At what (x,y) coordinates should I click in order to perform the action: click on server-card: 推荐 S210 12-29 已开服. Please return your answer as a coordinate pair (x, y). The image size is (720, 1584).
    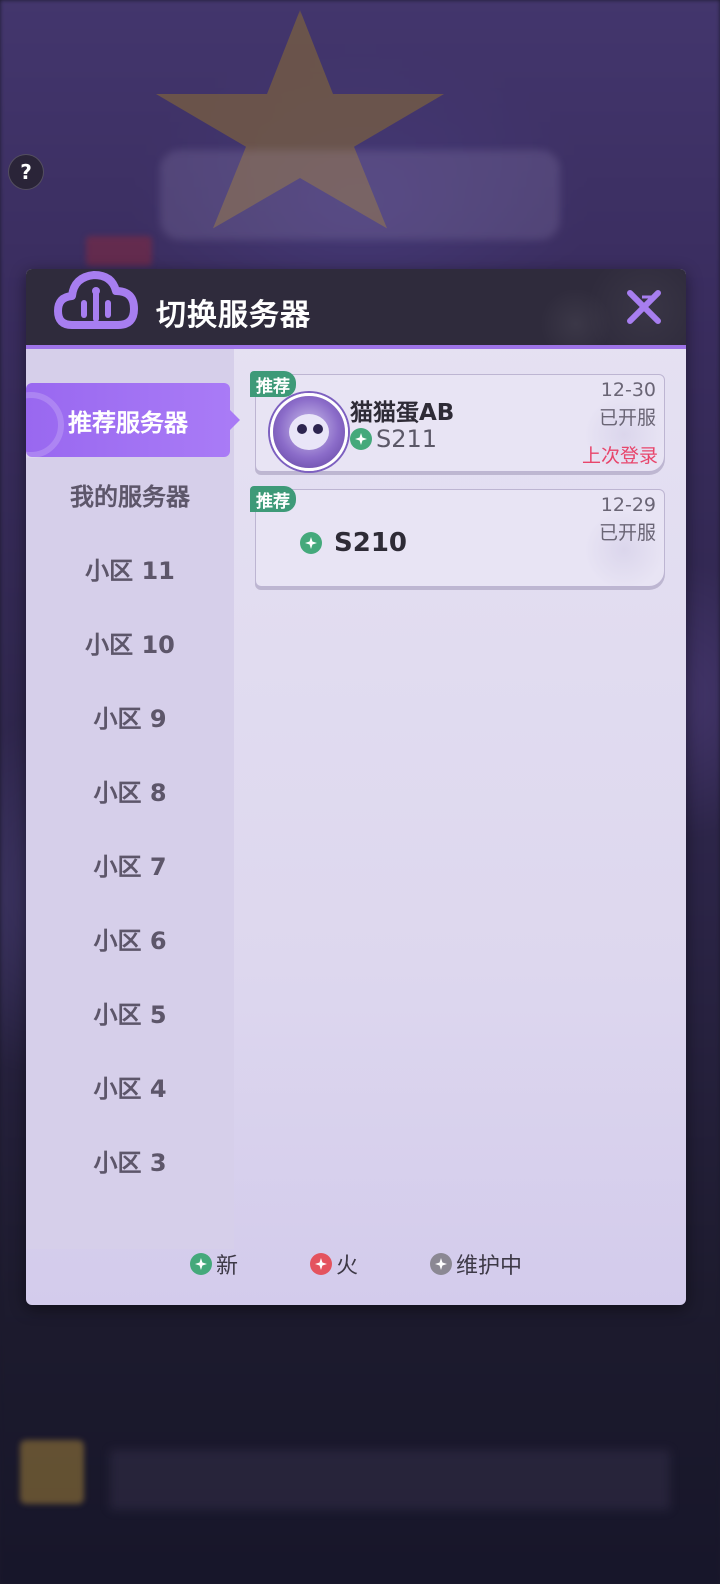
    Looking at the image, I should click on (457, 536).